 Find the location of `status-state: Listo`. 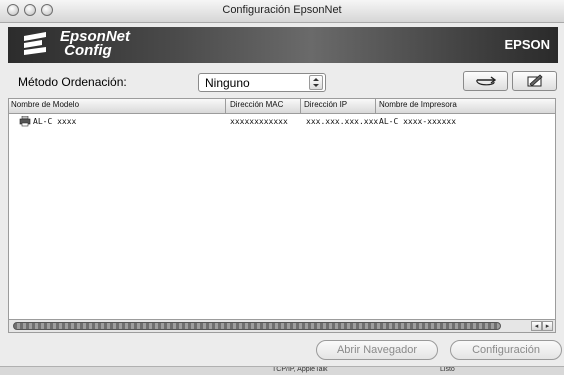

status-state: Listo is located at coordinates (447, 369).